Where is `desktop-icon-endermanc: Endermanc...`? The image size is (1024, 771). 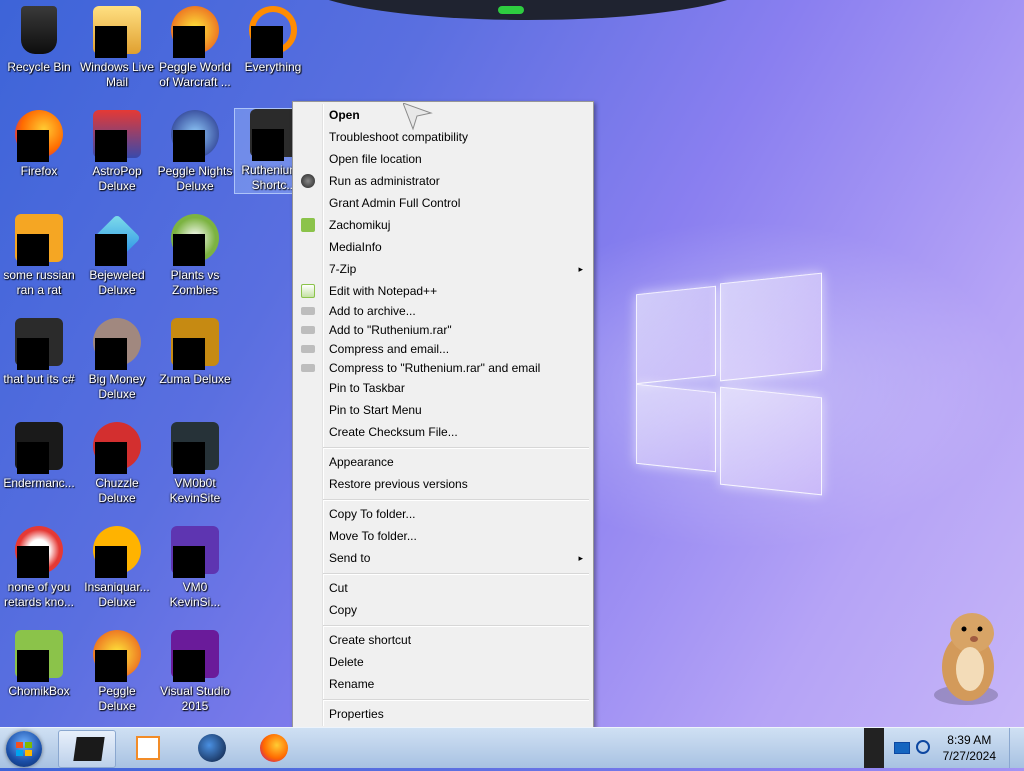 desktop-icon-endermanc: Endermanc... is located at coordinates (39, 456).